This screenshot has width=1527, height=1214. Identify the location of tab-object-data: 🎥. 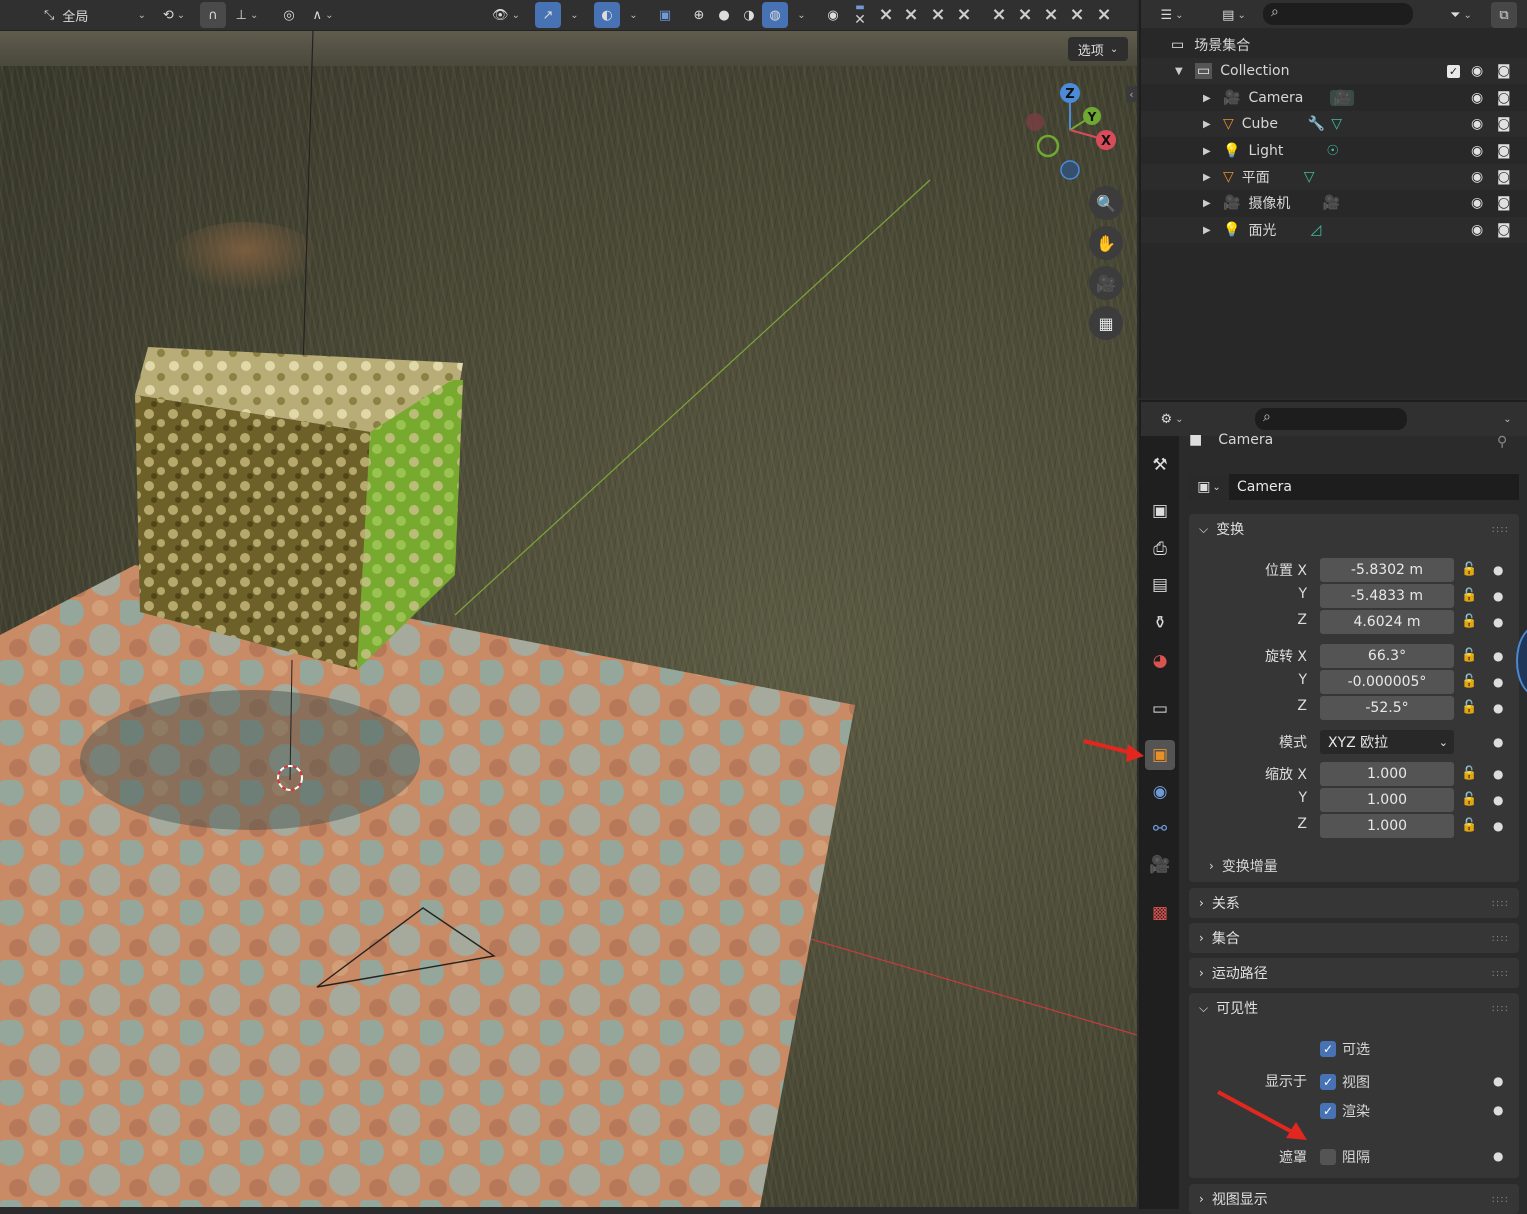
(1160, 865).